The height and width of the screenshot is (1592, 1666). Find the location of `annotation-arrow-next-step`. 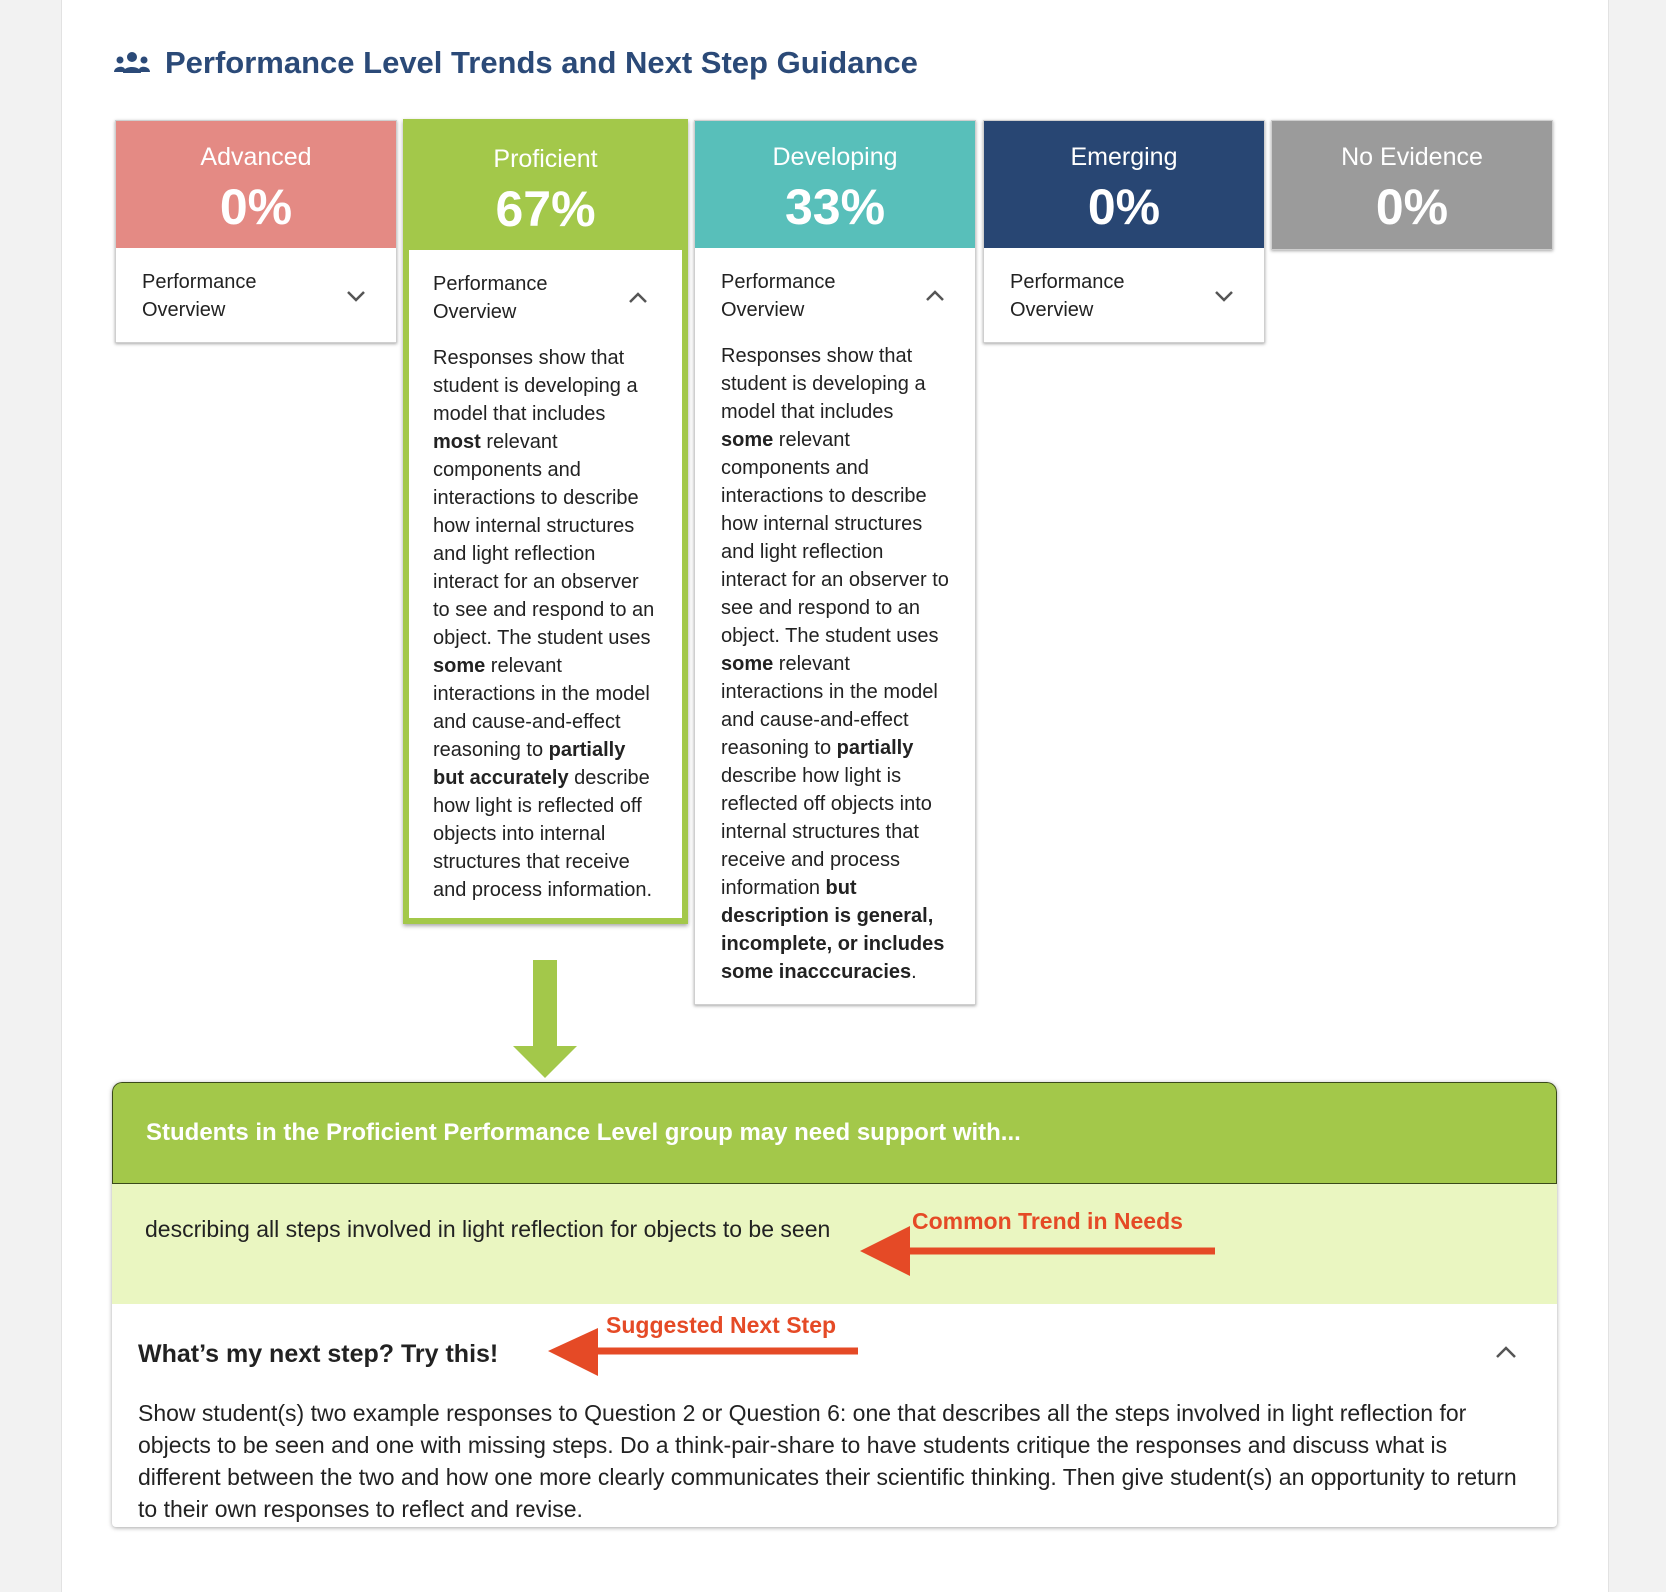

annotation-arrow-next-step is located at coordinates (703, 1352).